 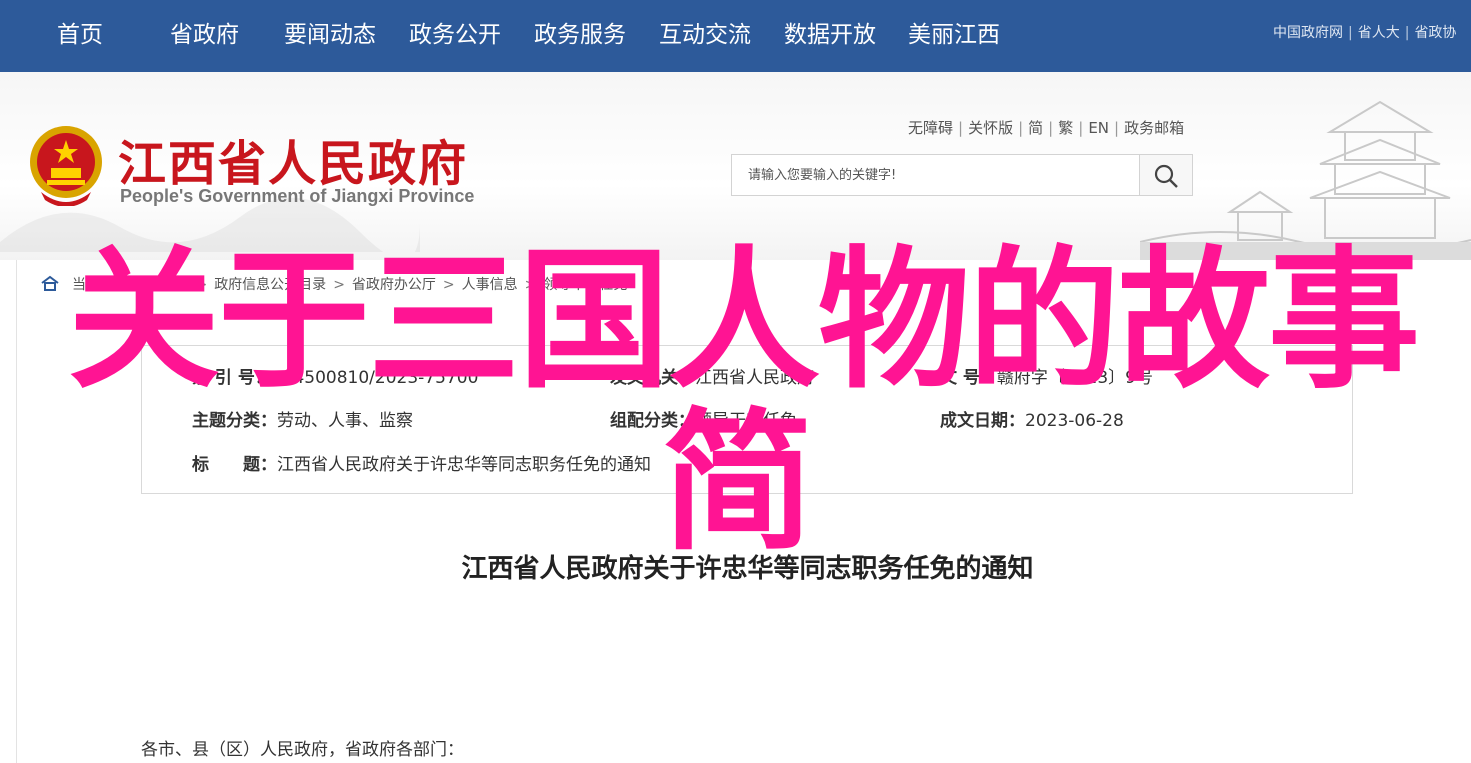 I want to click on search-input, so click(x=936, y=175).